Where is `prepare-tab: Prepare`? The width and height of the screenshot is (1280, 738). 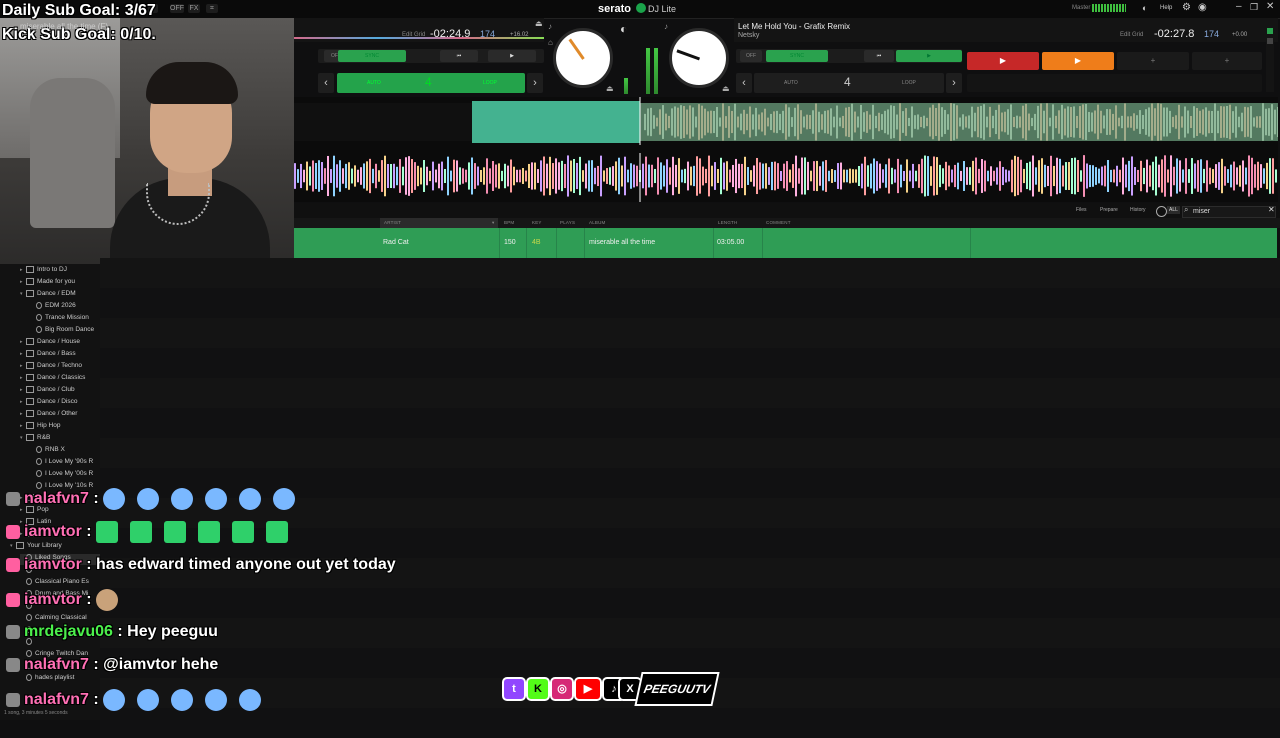
prepare-tab: Prepare is located at coordinates (1109, 210).